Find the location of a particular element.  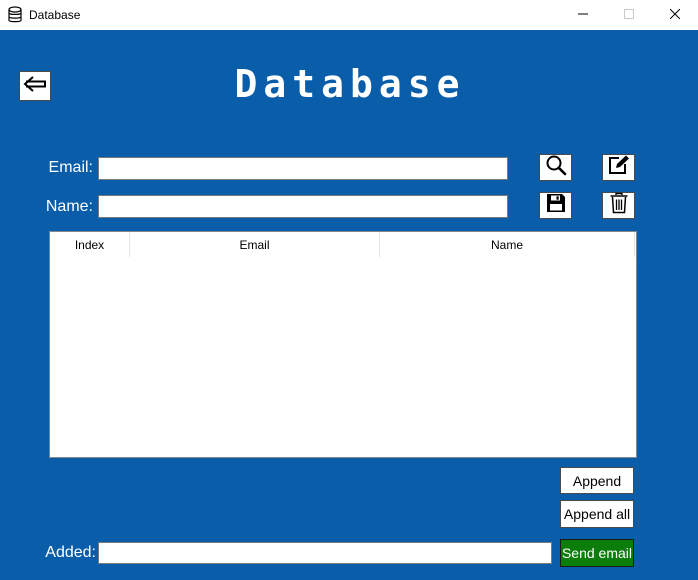

append-all-button: Append all is located at coordinates (597, 514).